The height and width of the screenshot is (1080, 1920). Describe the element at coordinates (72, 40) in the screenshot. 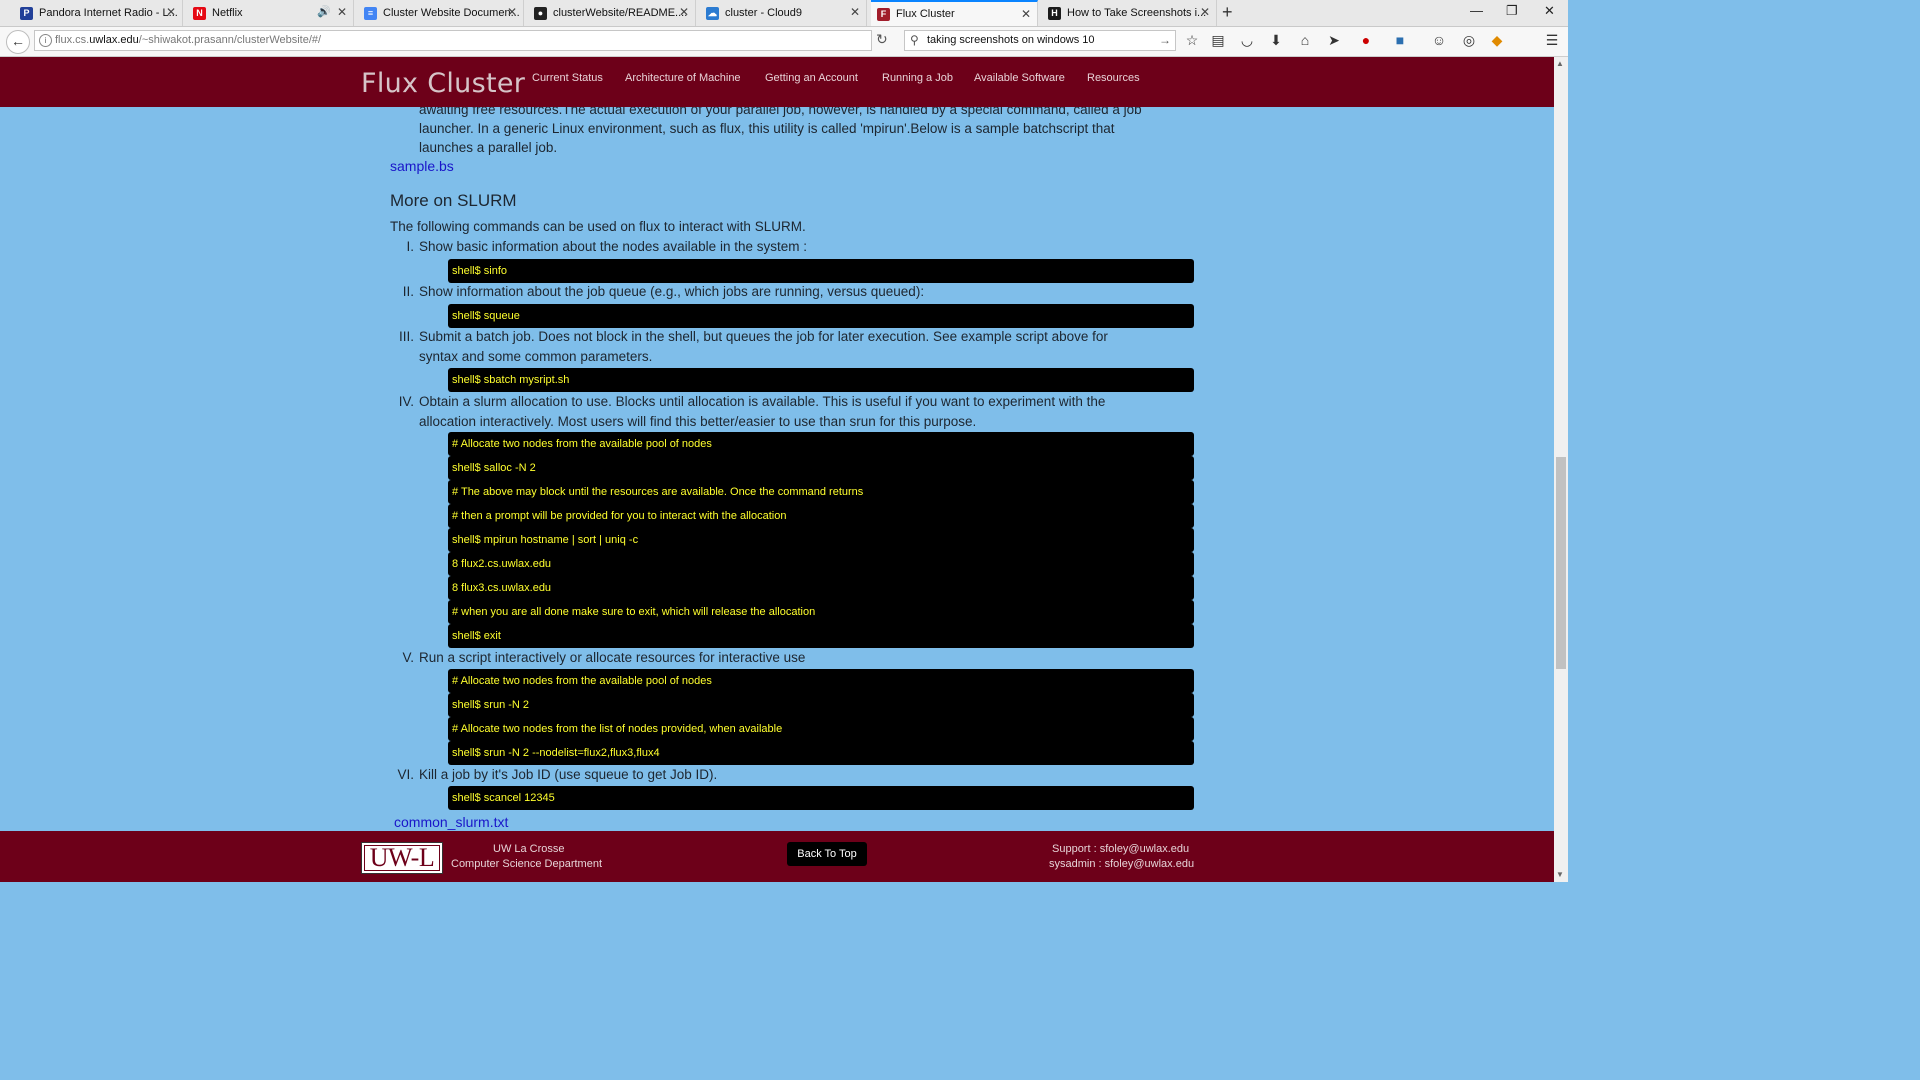

I see `url-prefix: flux.cs.` at that location.